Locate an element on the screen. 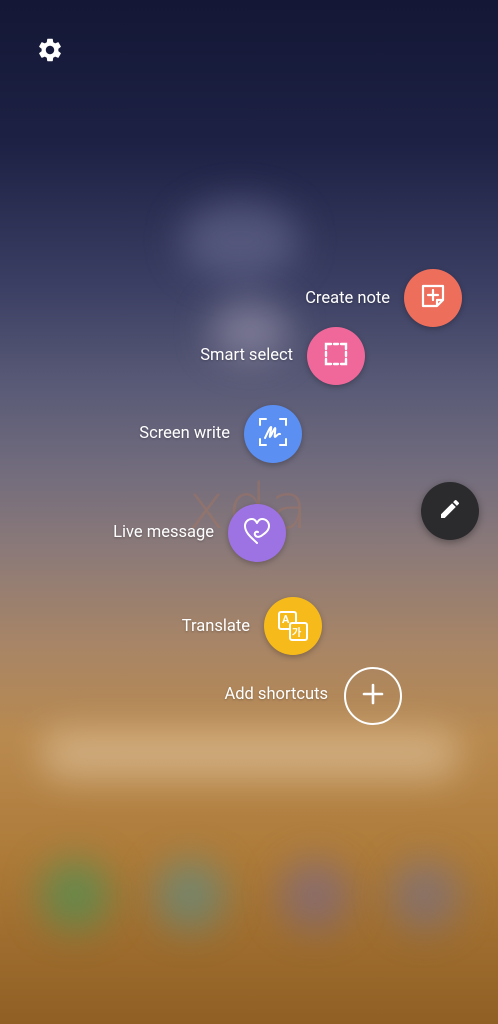 This screenshot has height=1024, width=498. plus-icon is located at coordinates (373, 696).